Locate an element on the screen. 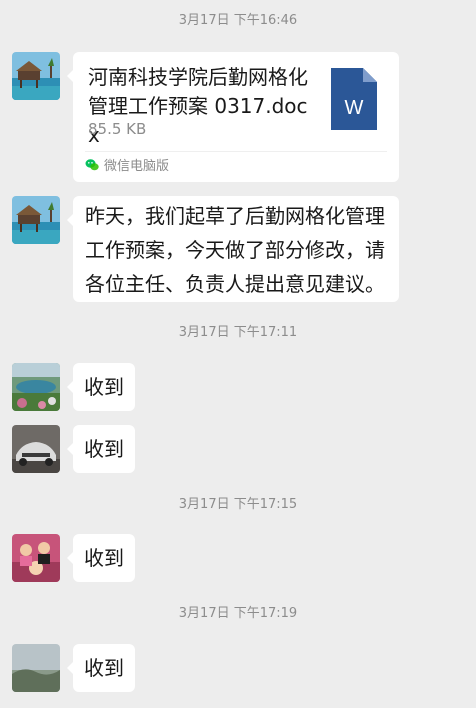 Image resolution: width=476 pixels, height=708 pixels. timestamp: 3月17日 下午17:15 is located at coordinates (238, 504).